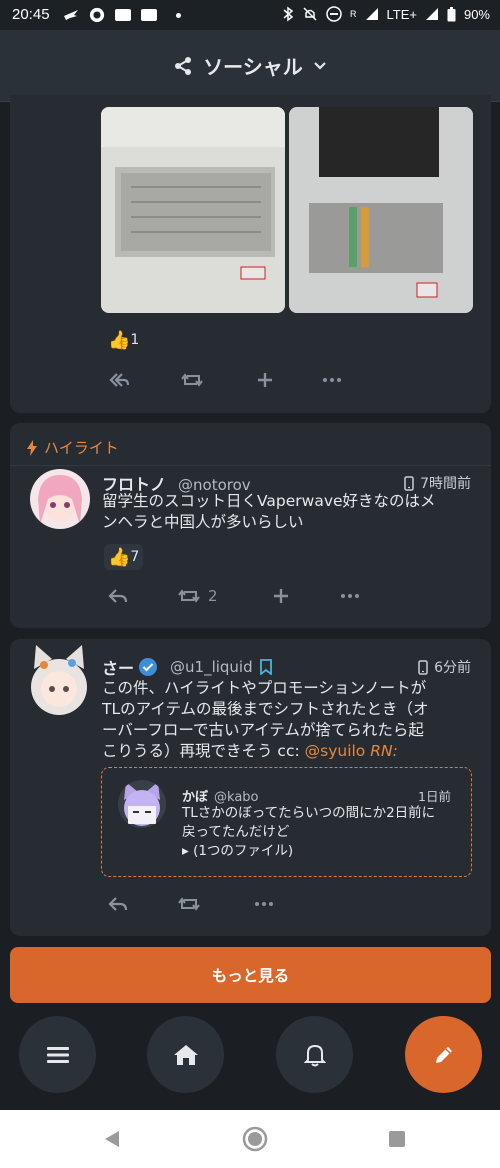  I want to click on recents-icon, so click(397, 1139).